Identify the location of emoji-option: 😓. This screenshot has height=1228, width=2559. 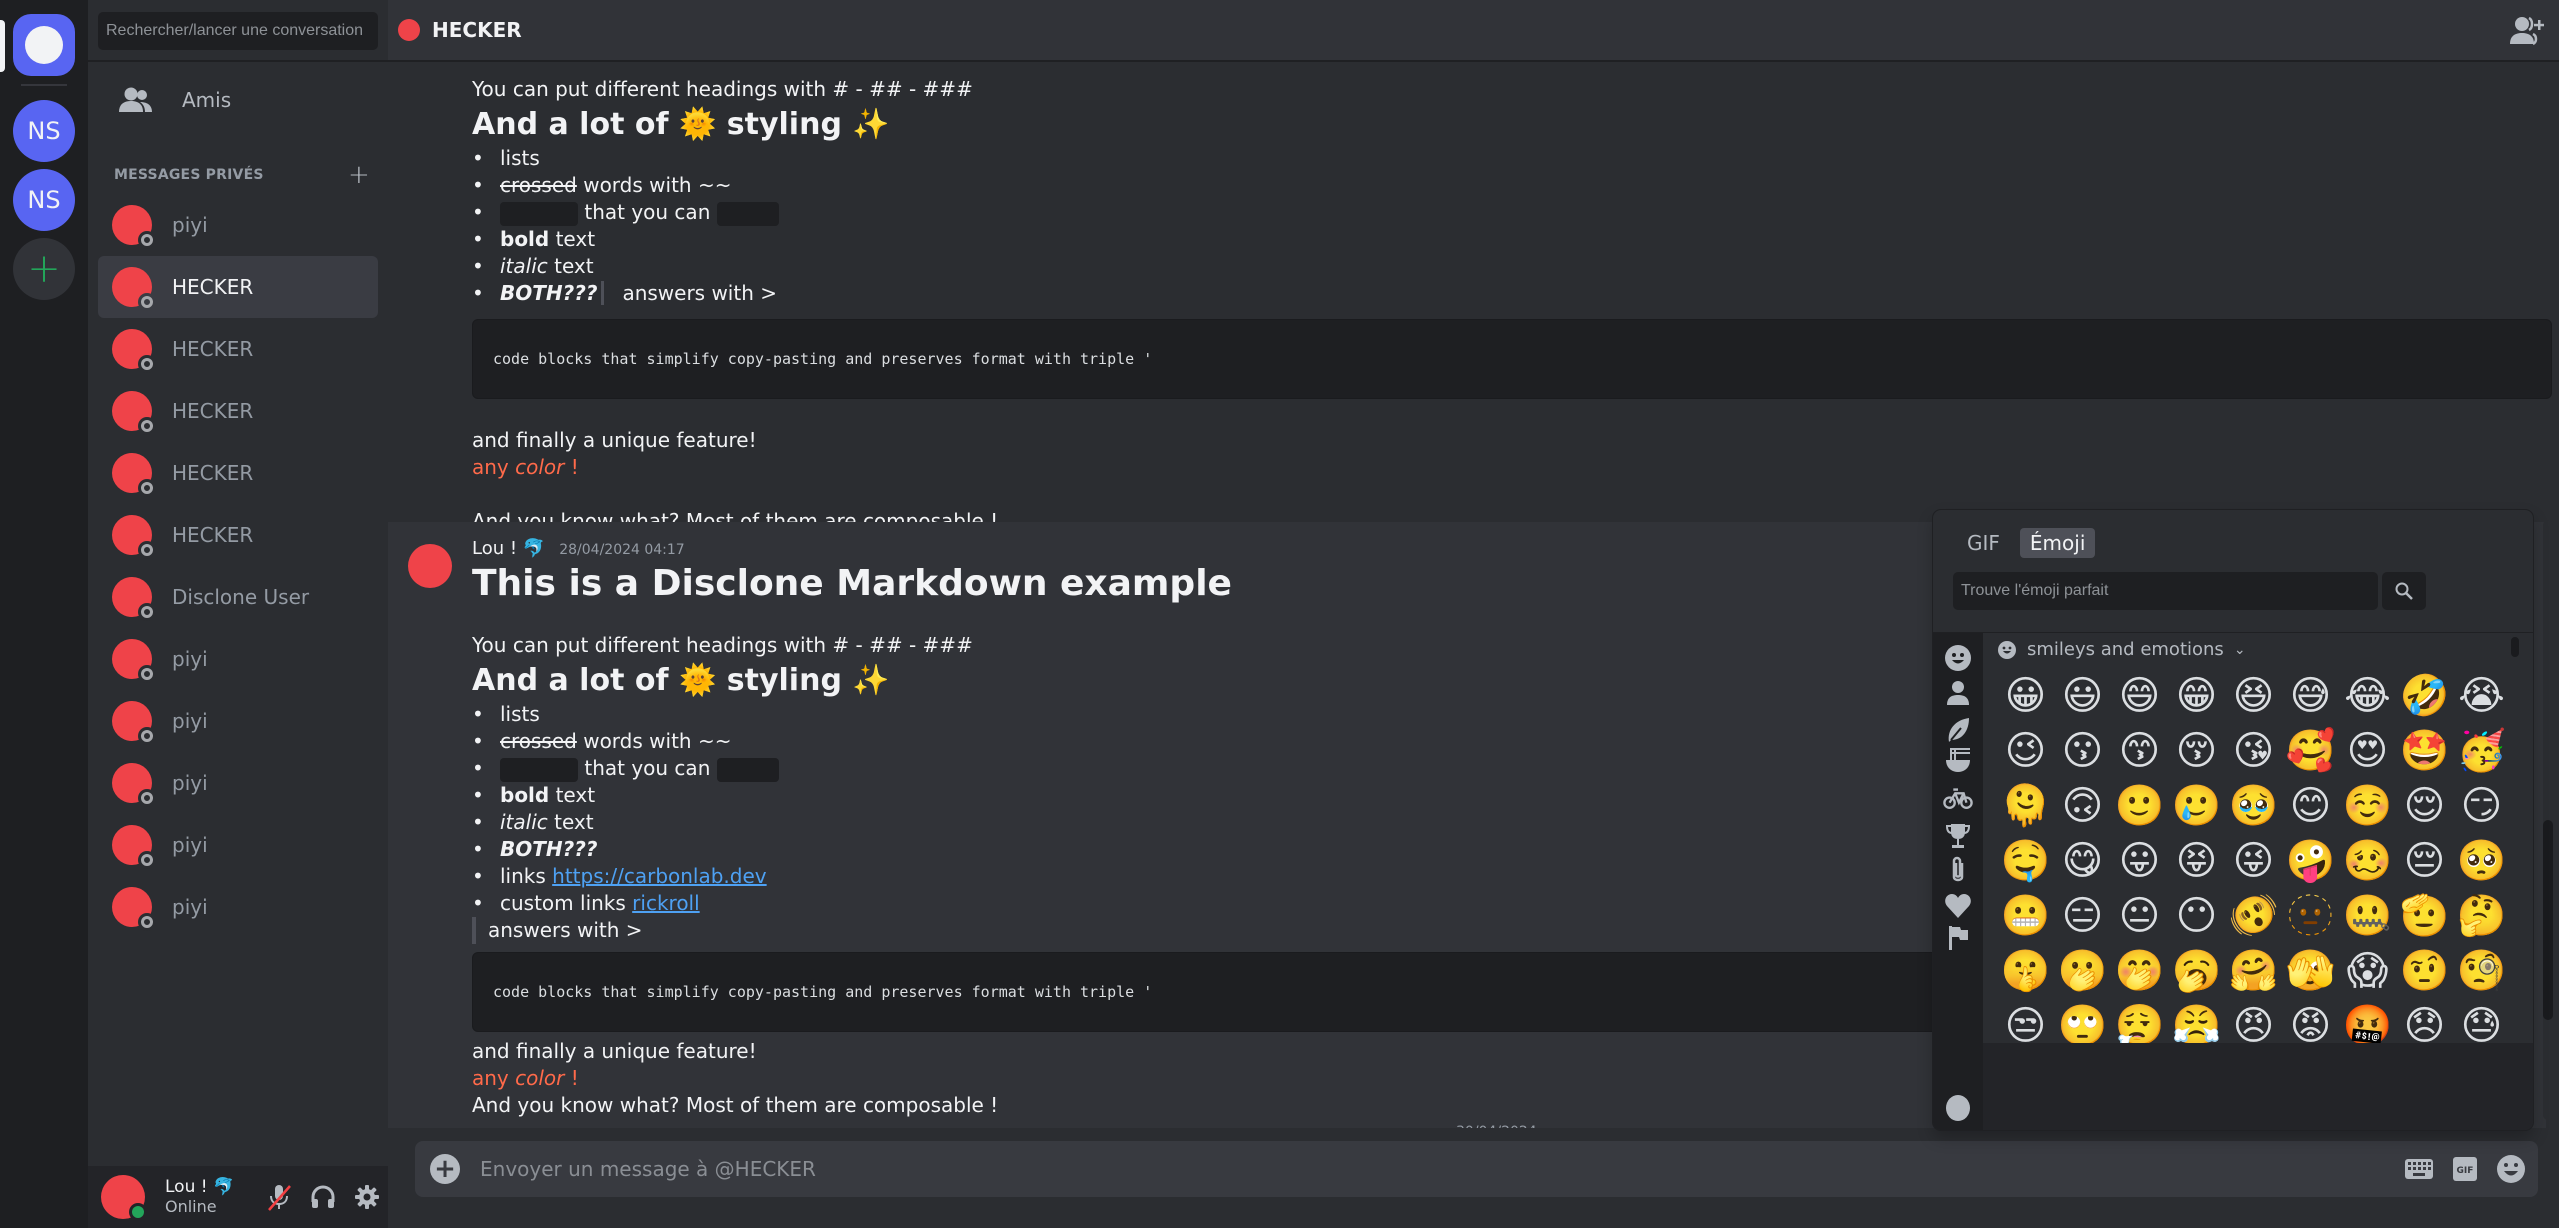
(2481, 1021).